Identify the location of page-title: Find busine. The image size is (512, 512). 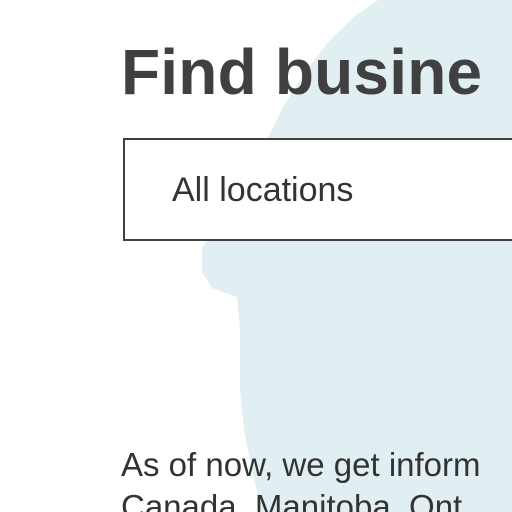
(302, 72).